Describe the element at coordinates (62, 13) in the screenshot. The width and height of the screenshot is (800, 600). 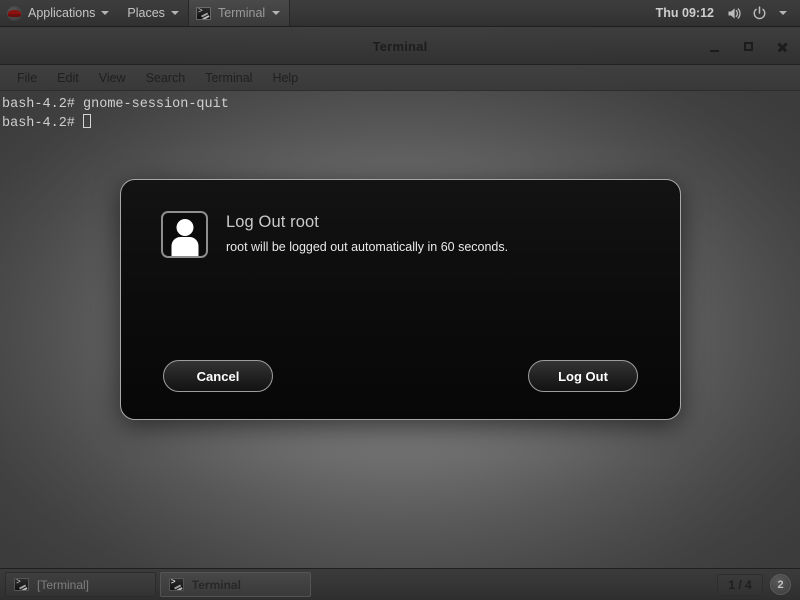
I see `applications-menu-label: Applications` at that location.